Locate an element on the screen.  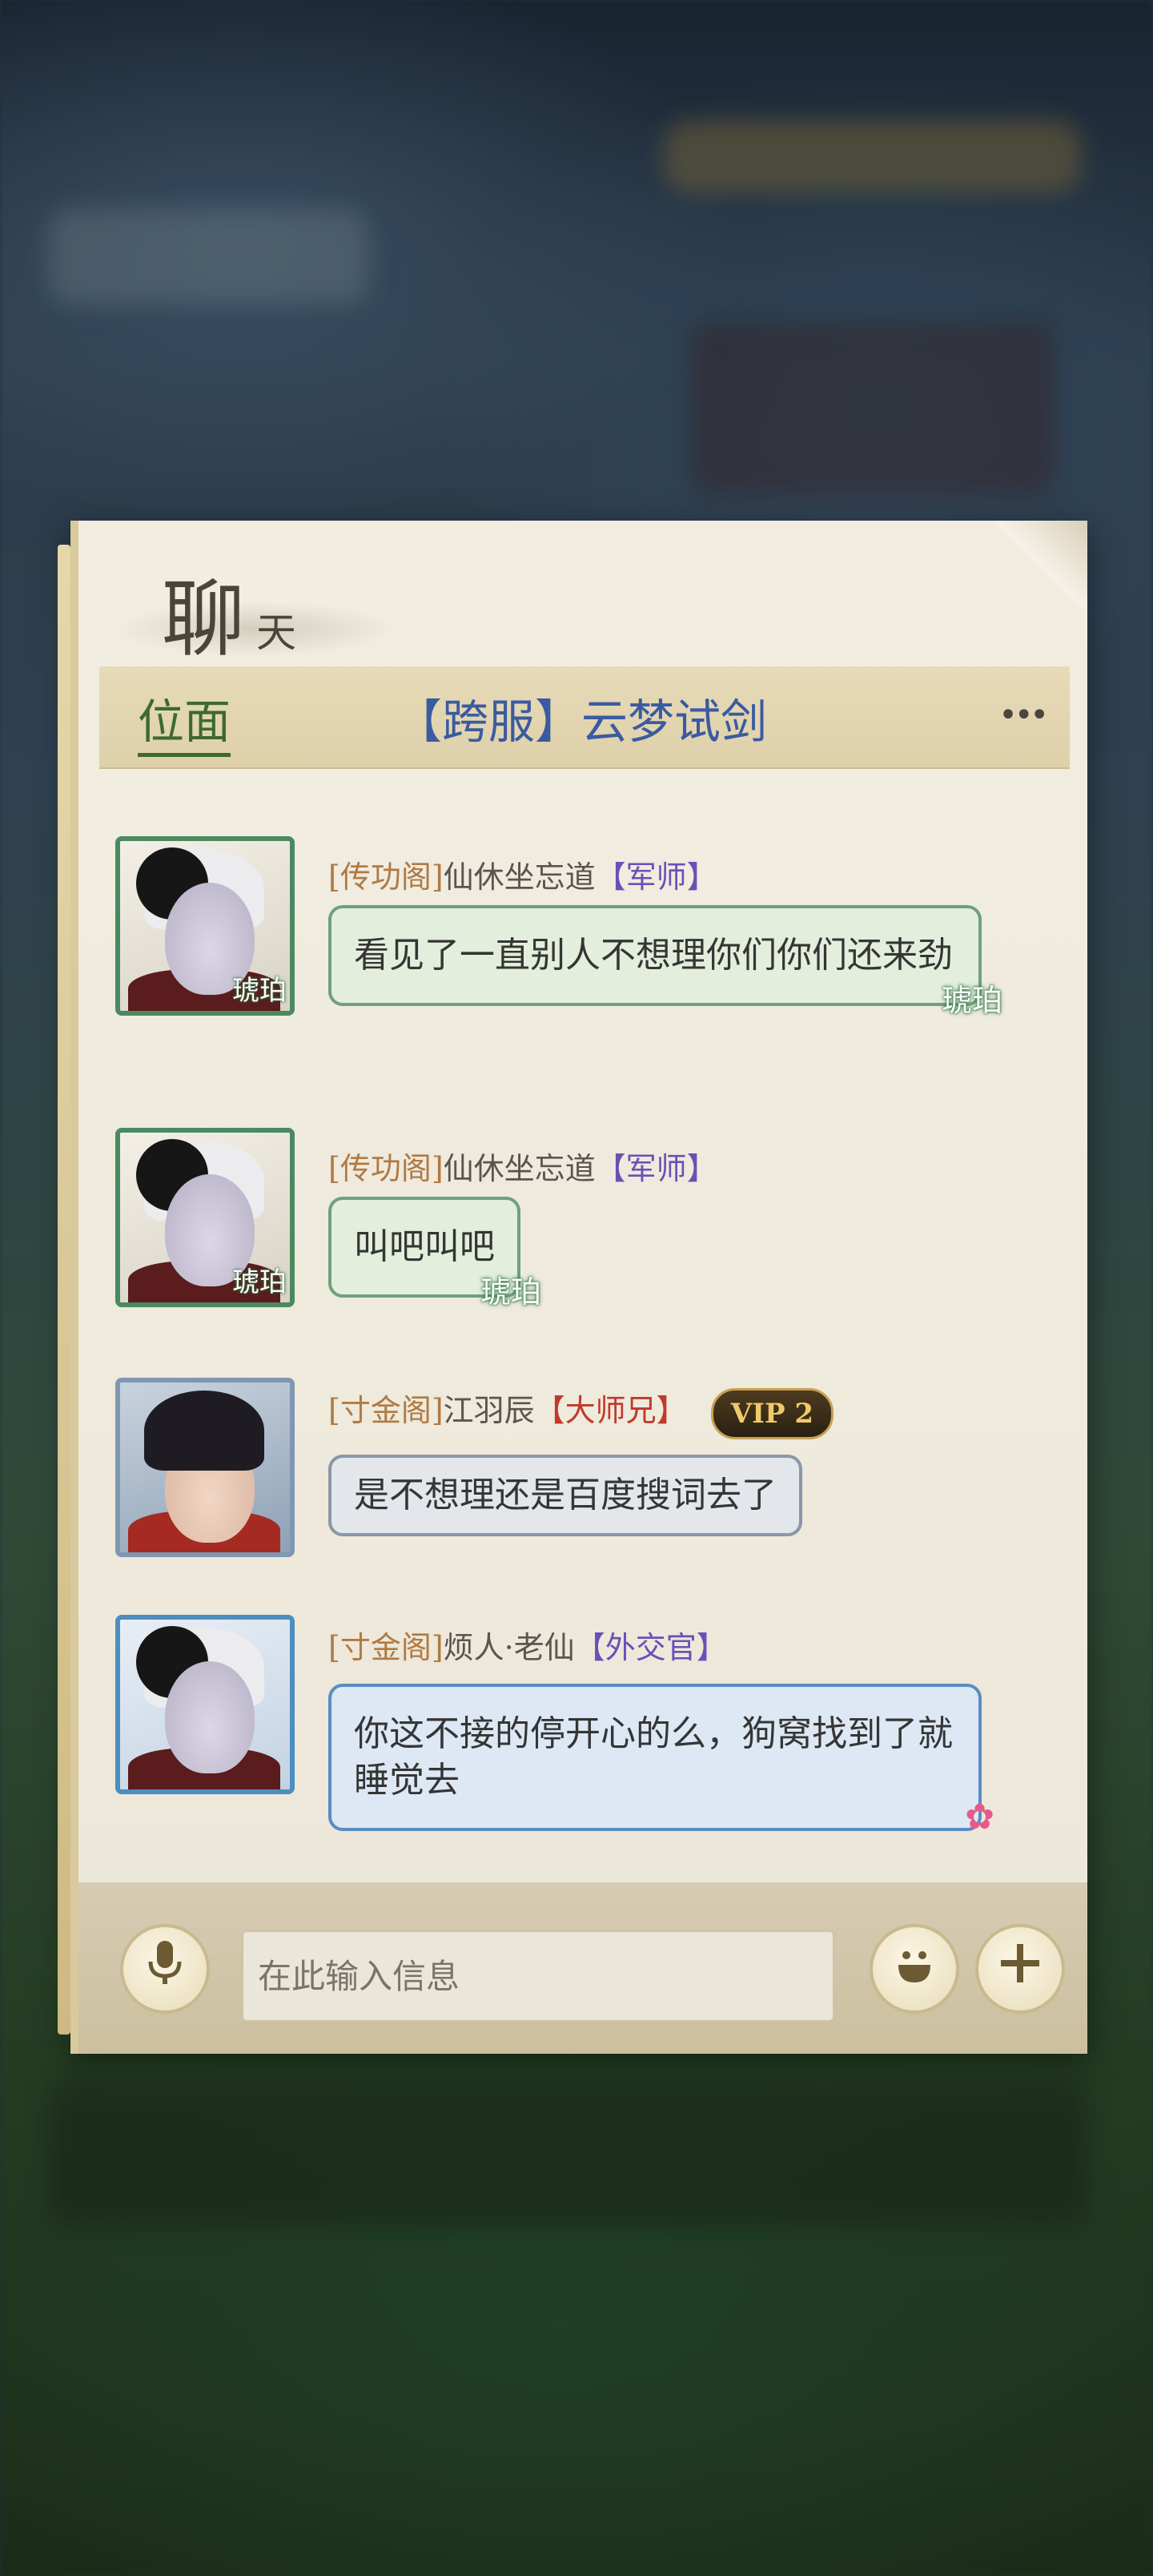
message-text: 看见了一直别人不想理你们你们还来劲 is located at coordinates (654, 955).